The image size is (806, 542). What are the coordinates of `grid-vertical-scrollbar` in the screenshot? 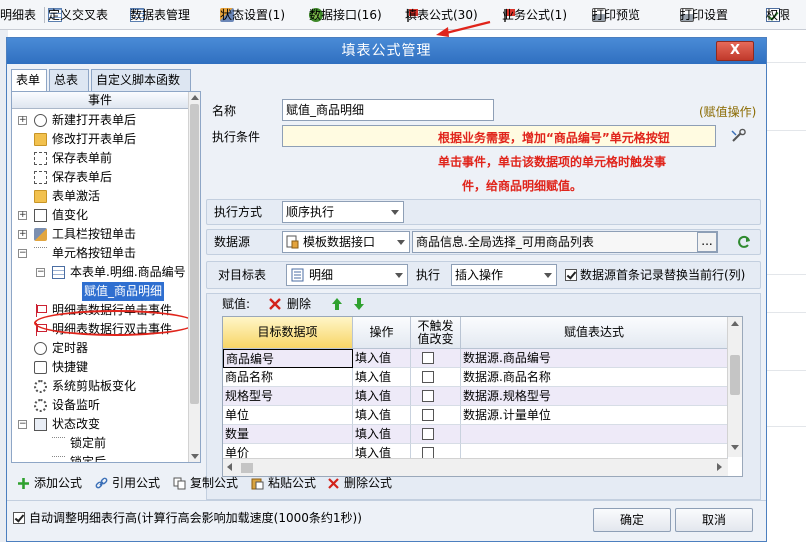 It's located at (734, 387).